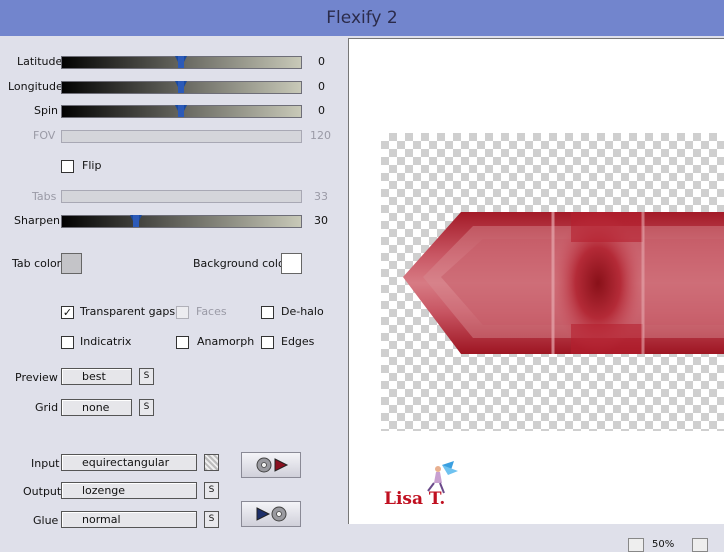 Image resolution: width=724 pixels, height=552 pixels. What do you see at coordinates (563, 283) in the screenshot?
I see `lozenge-shape-preview` at bounding box center [563, 283].